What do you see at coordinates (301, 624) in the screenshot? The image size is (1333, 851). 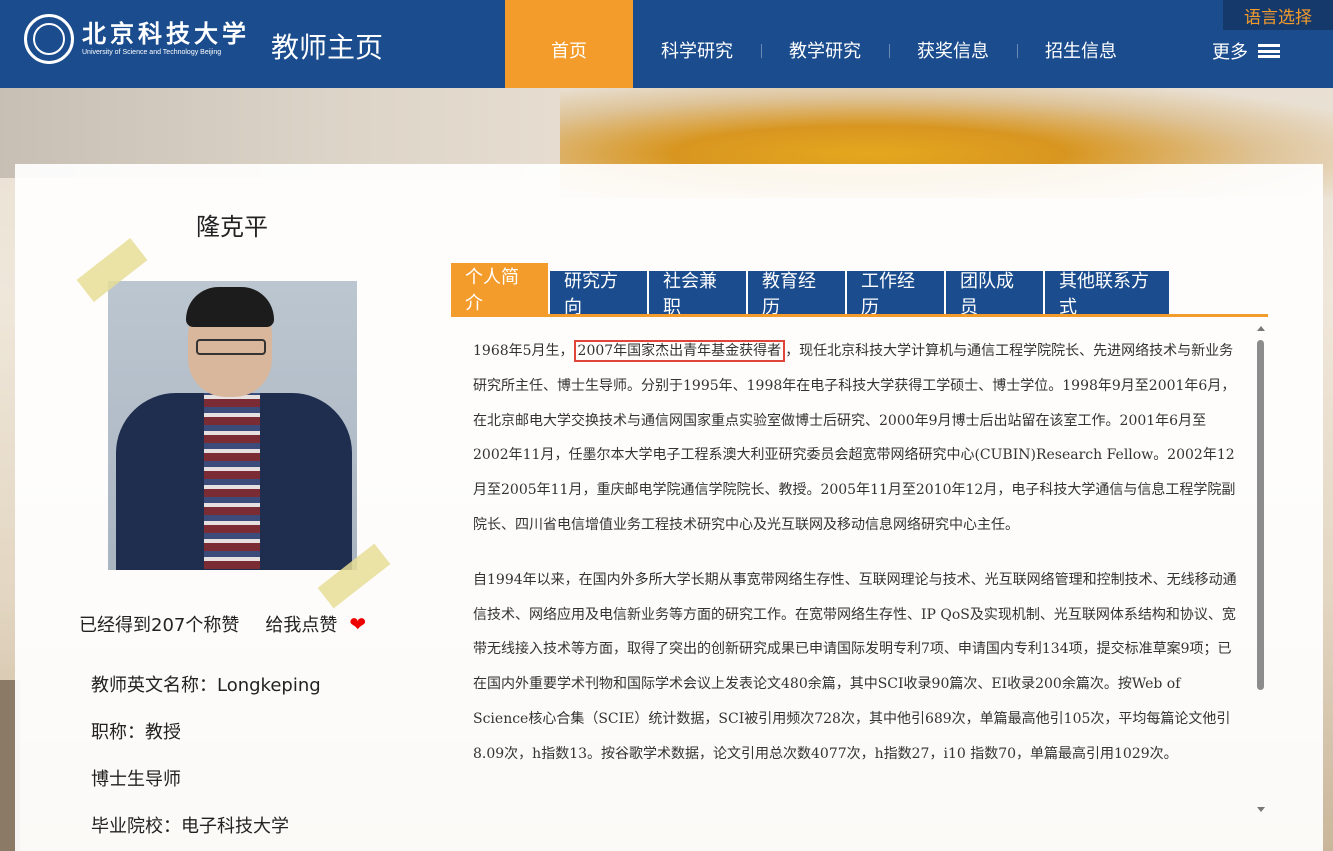 I see `like-button: 给我点赞` at bounding box center [301, 624].